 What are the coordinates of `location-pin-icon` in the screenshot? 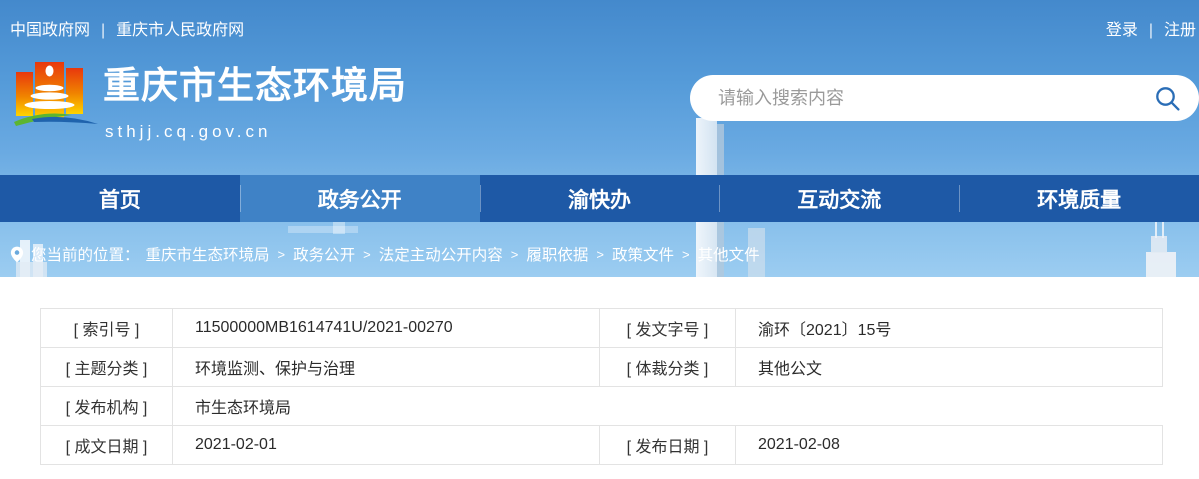 It's located at (17, 254).